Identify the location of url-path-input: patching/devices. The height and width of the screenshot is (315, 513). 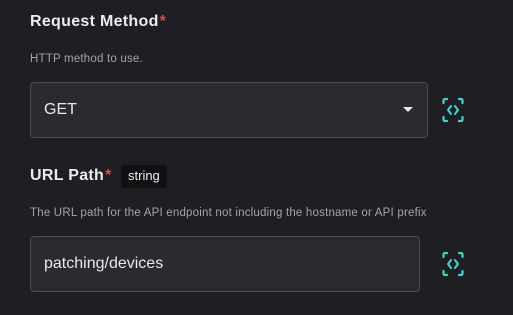
(225, 264).